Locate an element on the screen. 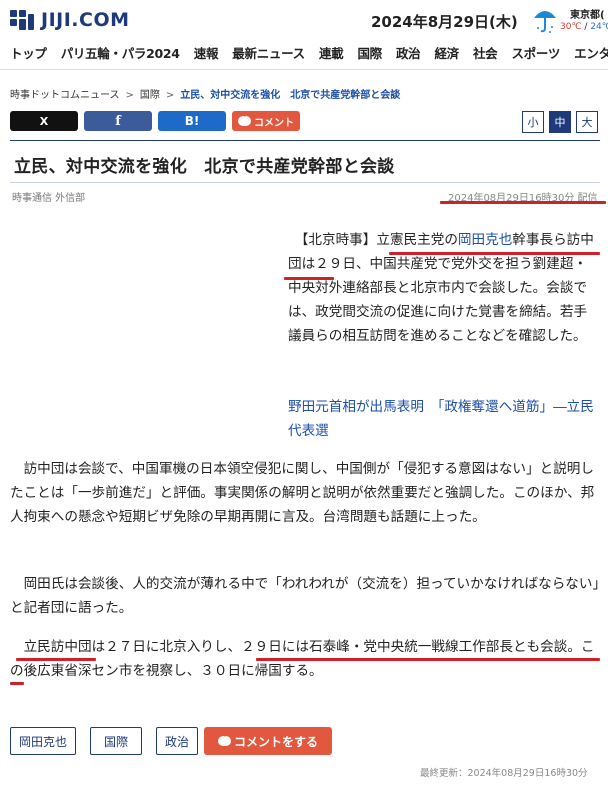 This screenshot has width=608, height=787. related-article-link: 野田元首相が出馬表明 「政権奪還へ道筋」―立民代表選 is located at coordinates (444, 419).